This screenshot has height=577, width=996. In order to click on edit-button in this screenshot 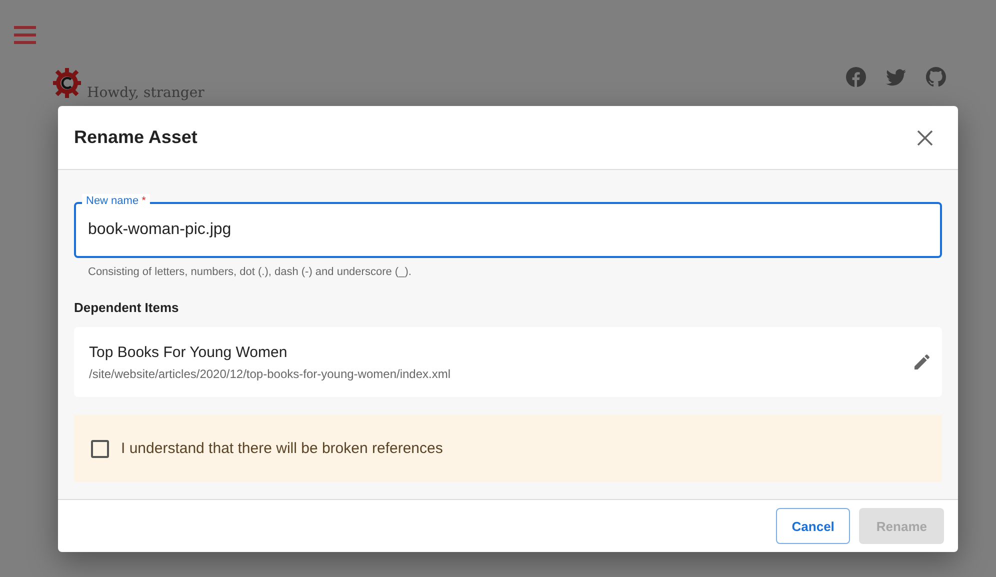, I will do `click(922, 362)`.